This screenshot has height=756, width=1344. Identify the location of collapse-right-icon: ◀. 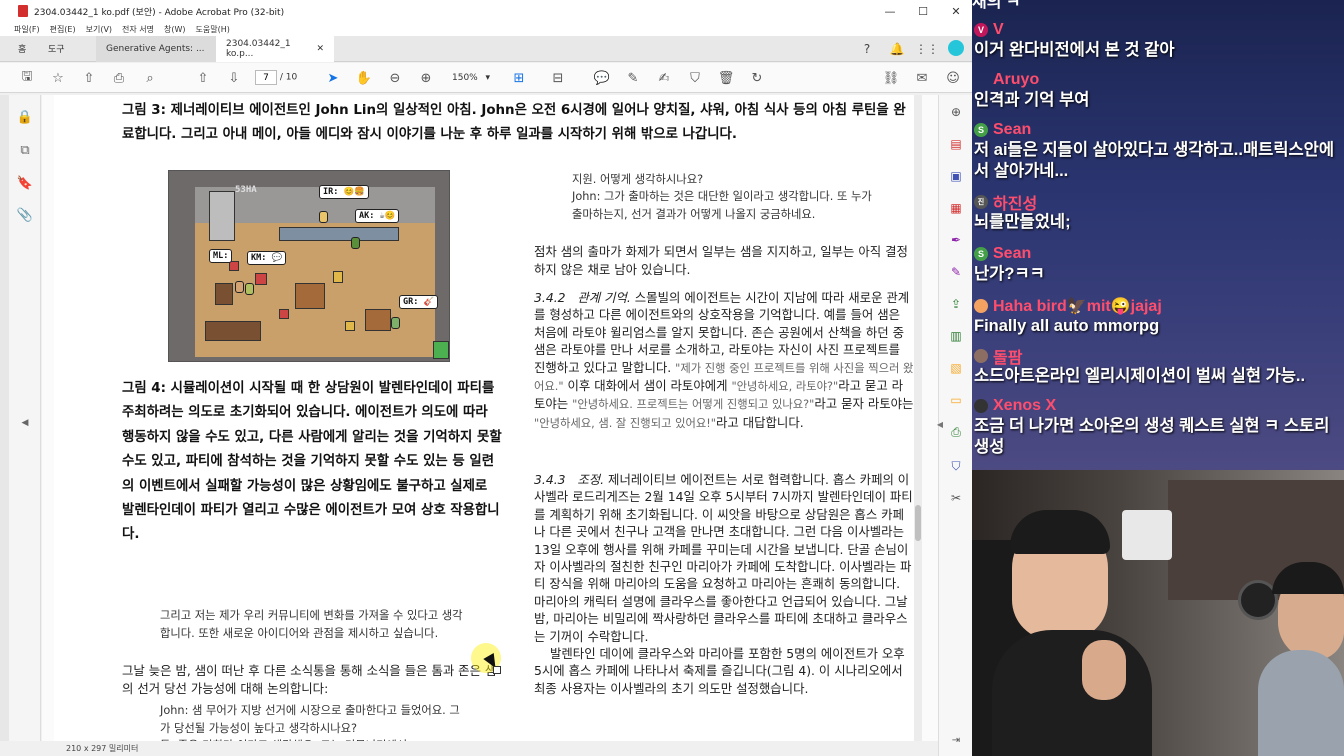
(940, 424).